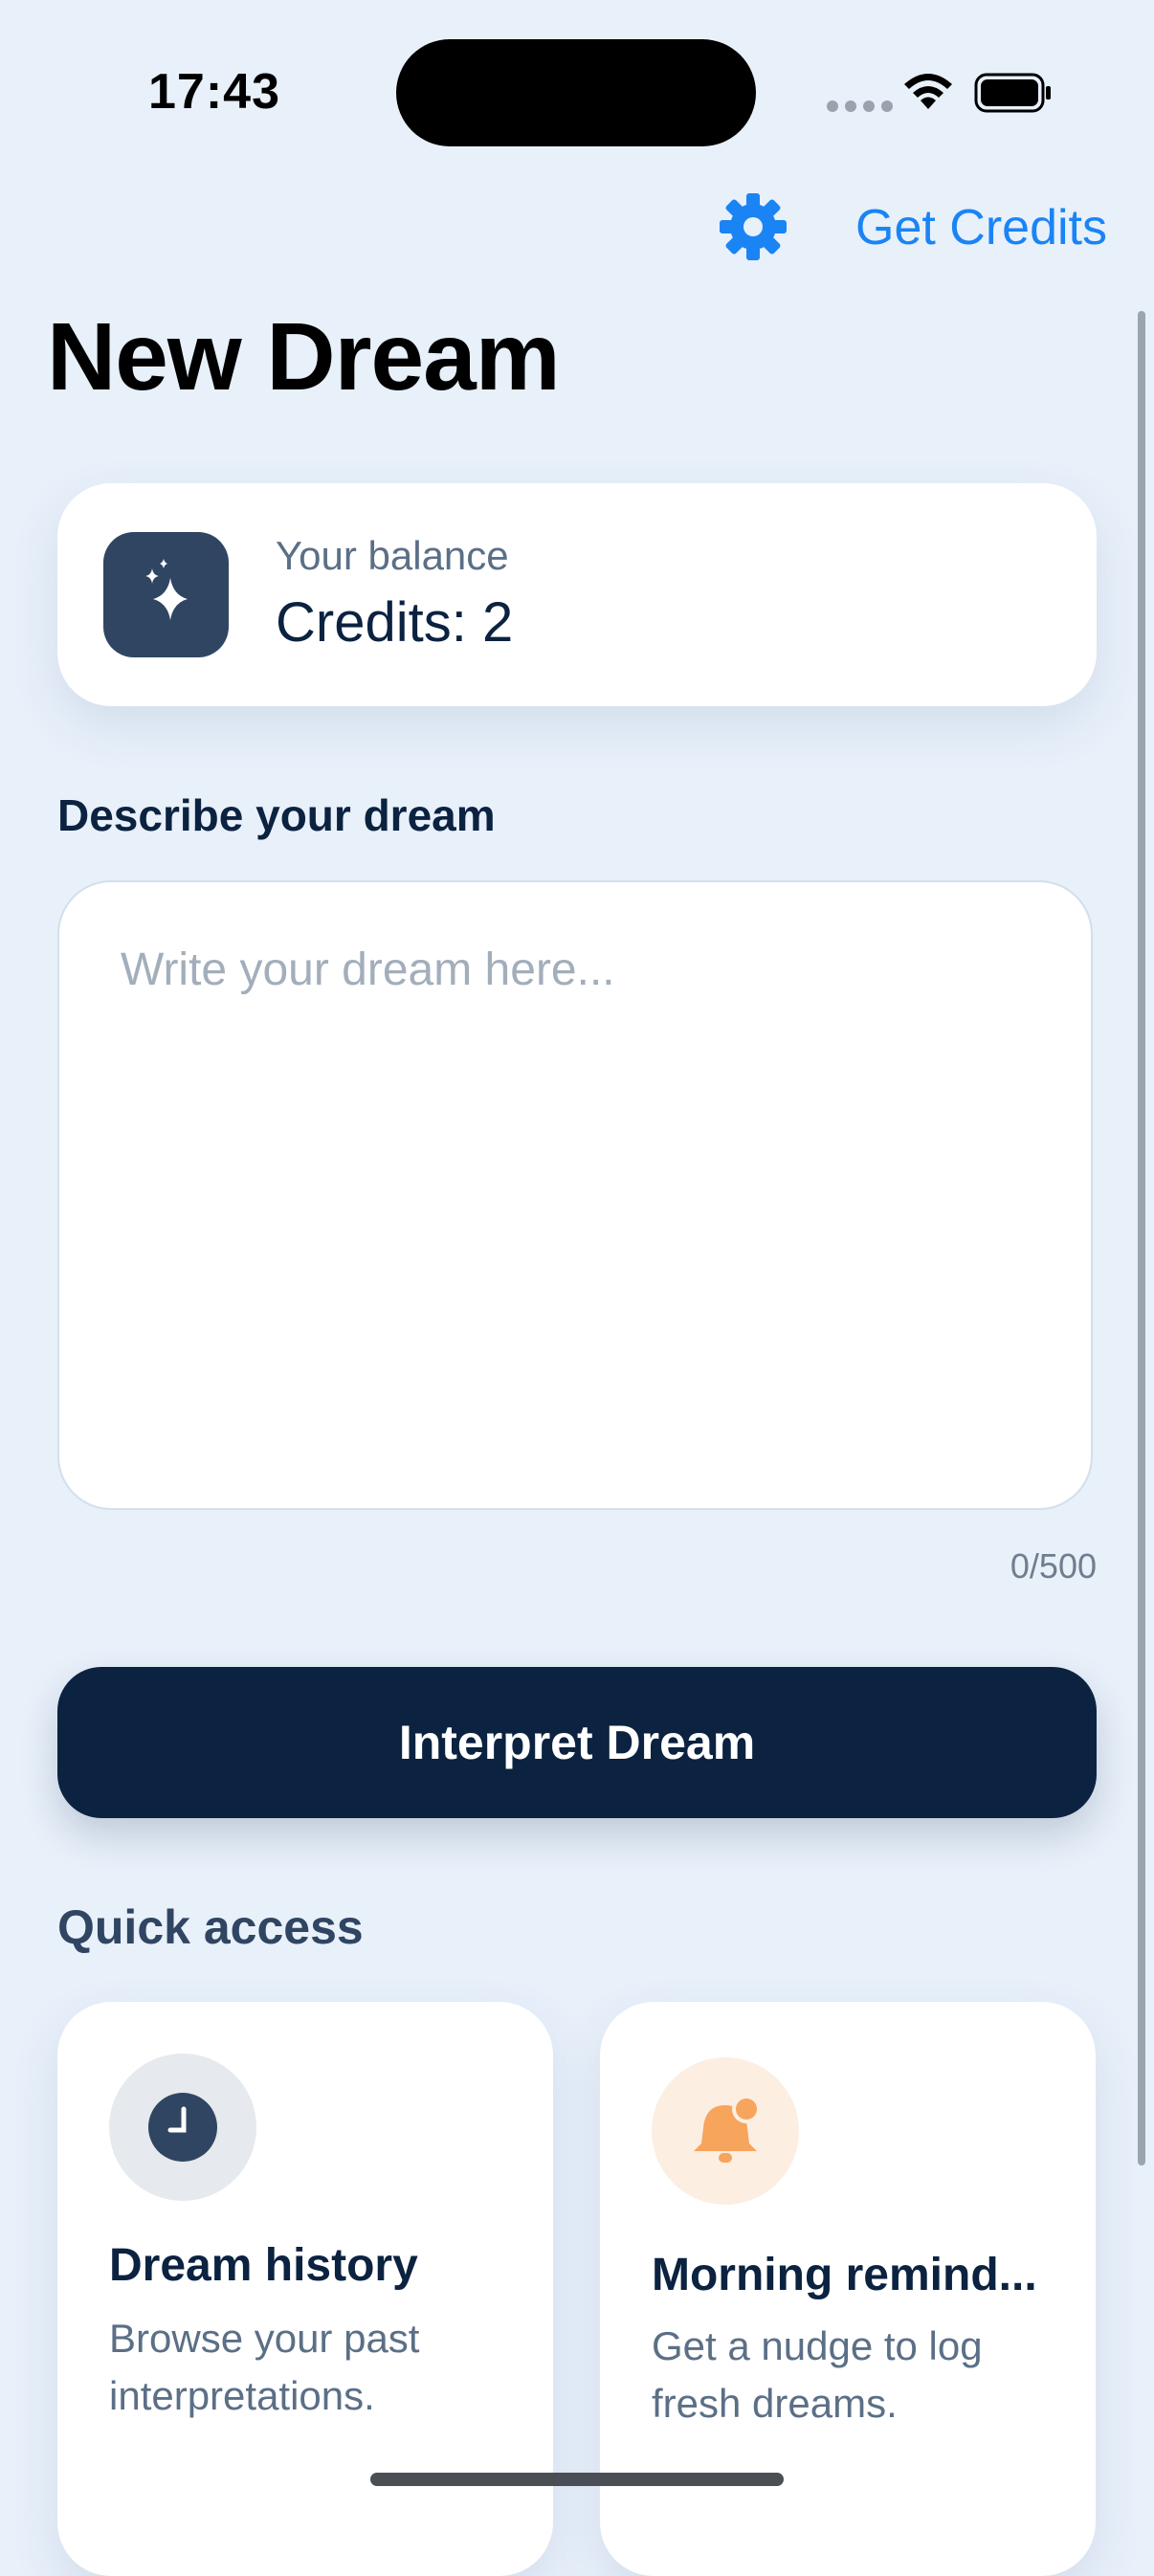 This screenshot has height=2576, width=1154. I want to click on status-time: 17:43, so click(214, 92).